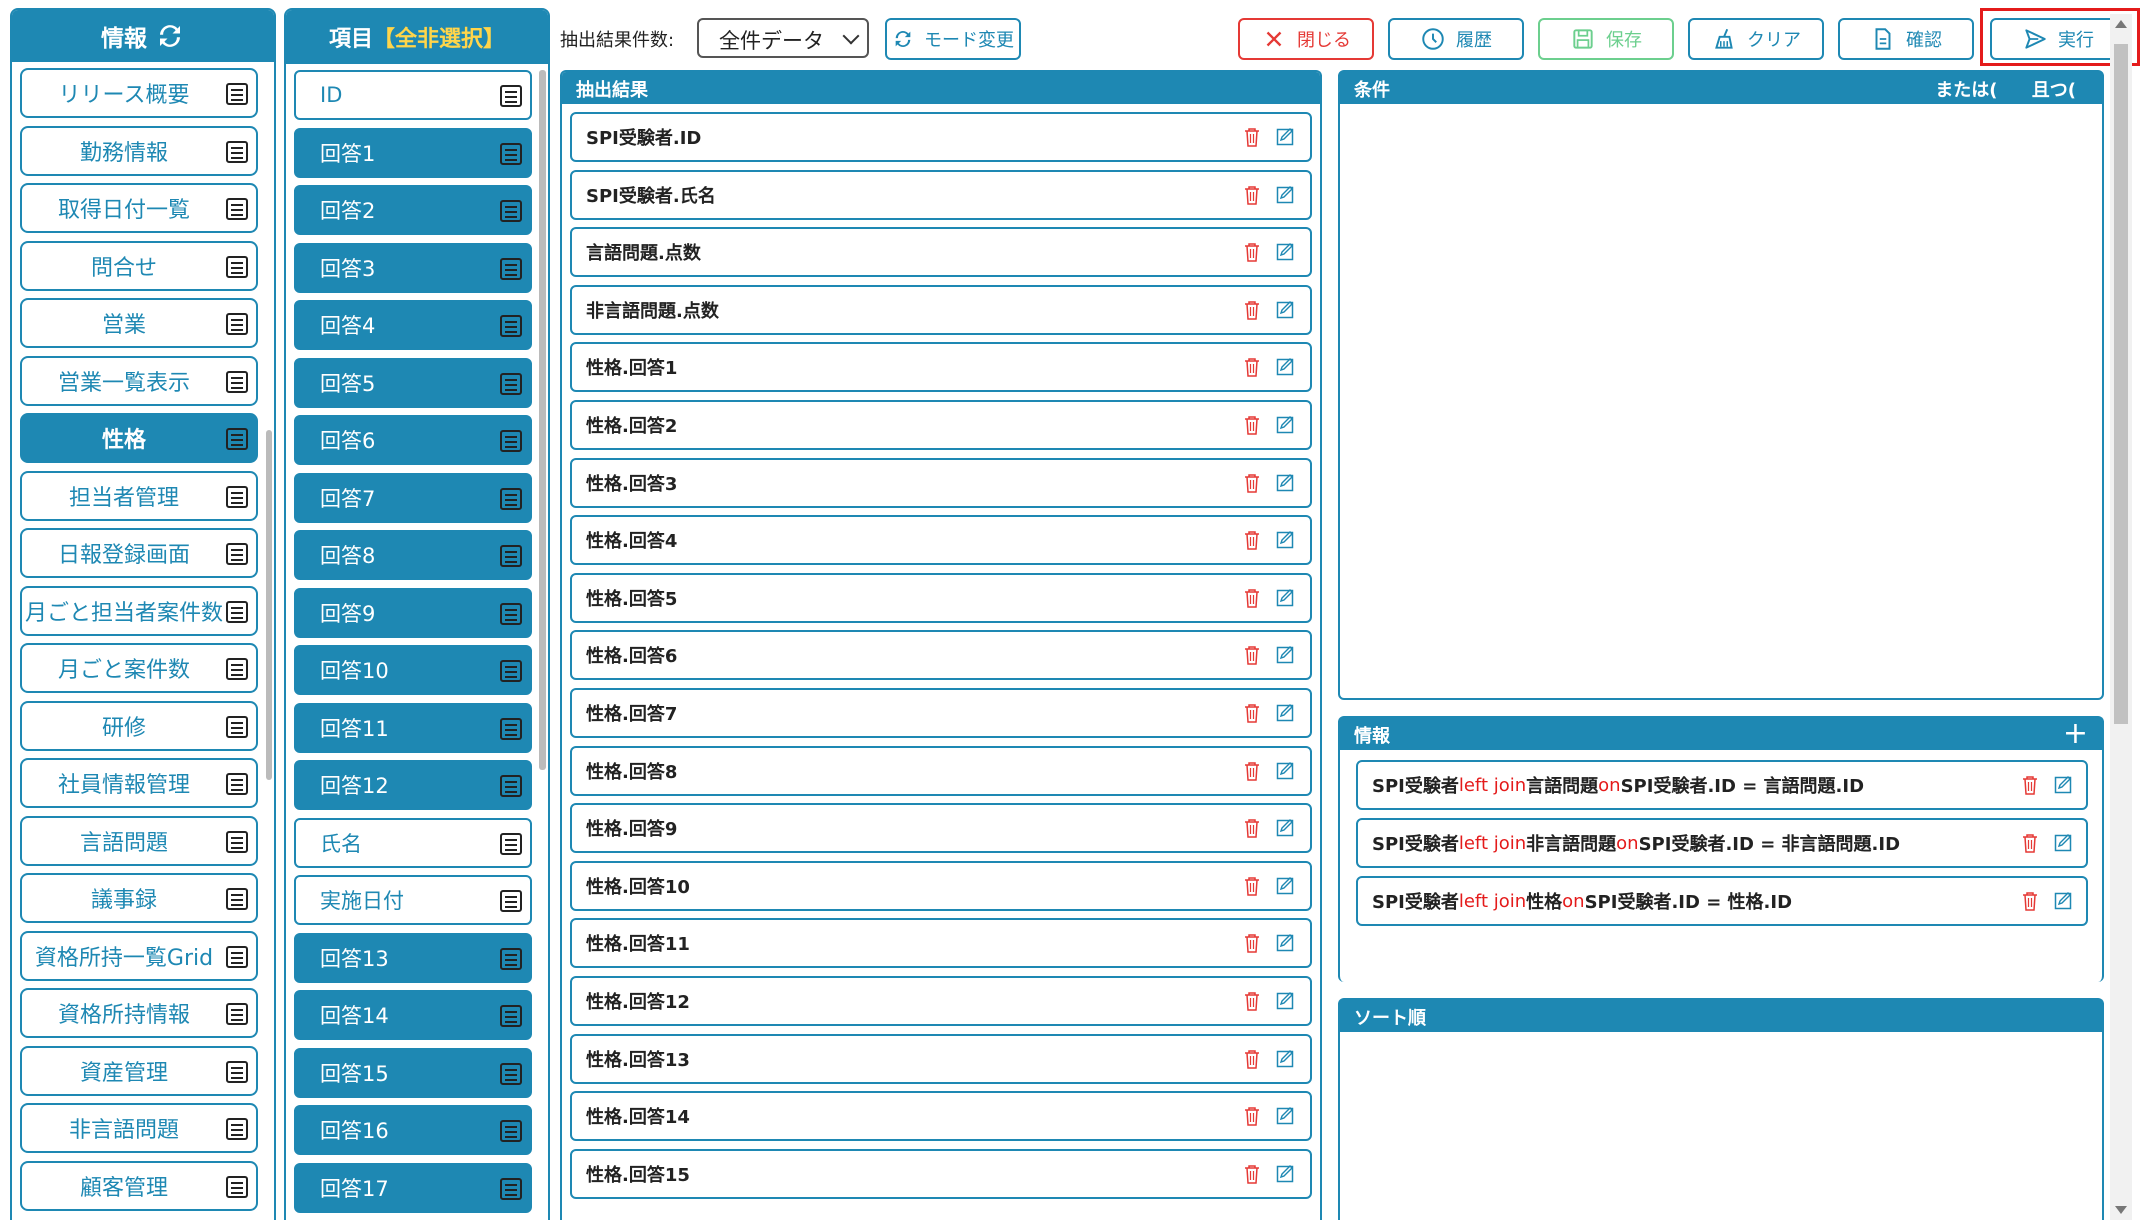 This screenshot has width=2152, height=1220. What do you see at coordinates (2121, 1210) in the screenshot?
I see `scroll-down-arrow` at bounding box center [2121, 1210].